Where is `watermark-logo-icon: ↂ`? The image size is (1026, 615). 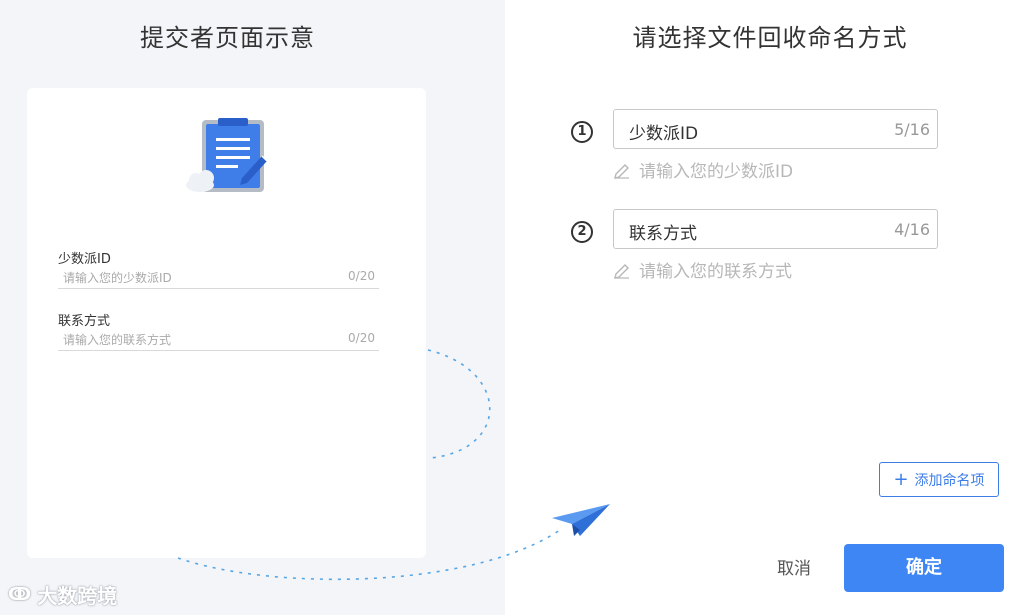
watermark-logo-icon: ↂ is located at coordinates (20, 594).